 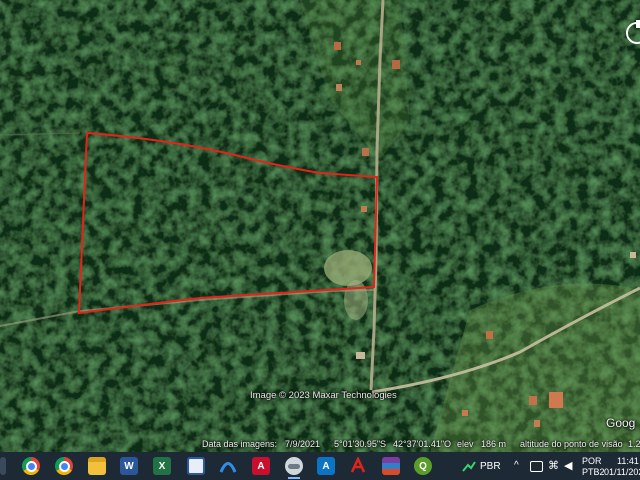 What do you see at coordinates (240, 444) in the screenshot?
I see `imagery-date-label: Data das imagens:` at bounding box center [240, 444].